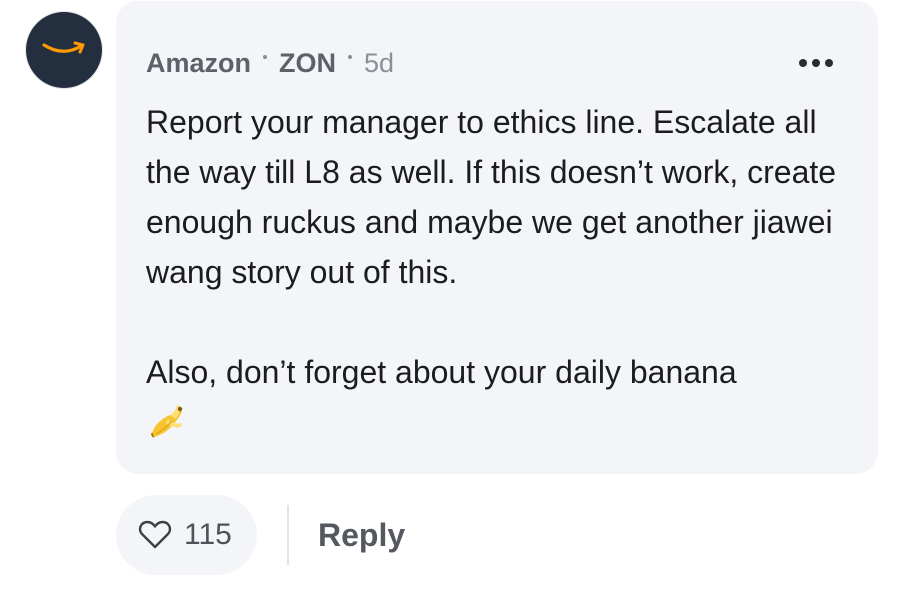  I want to click on avatar, so click(64, 50).